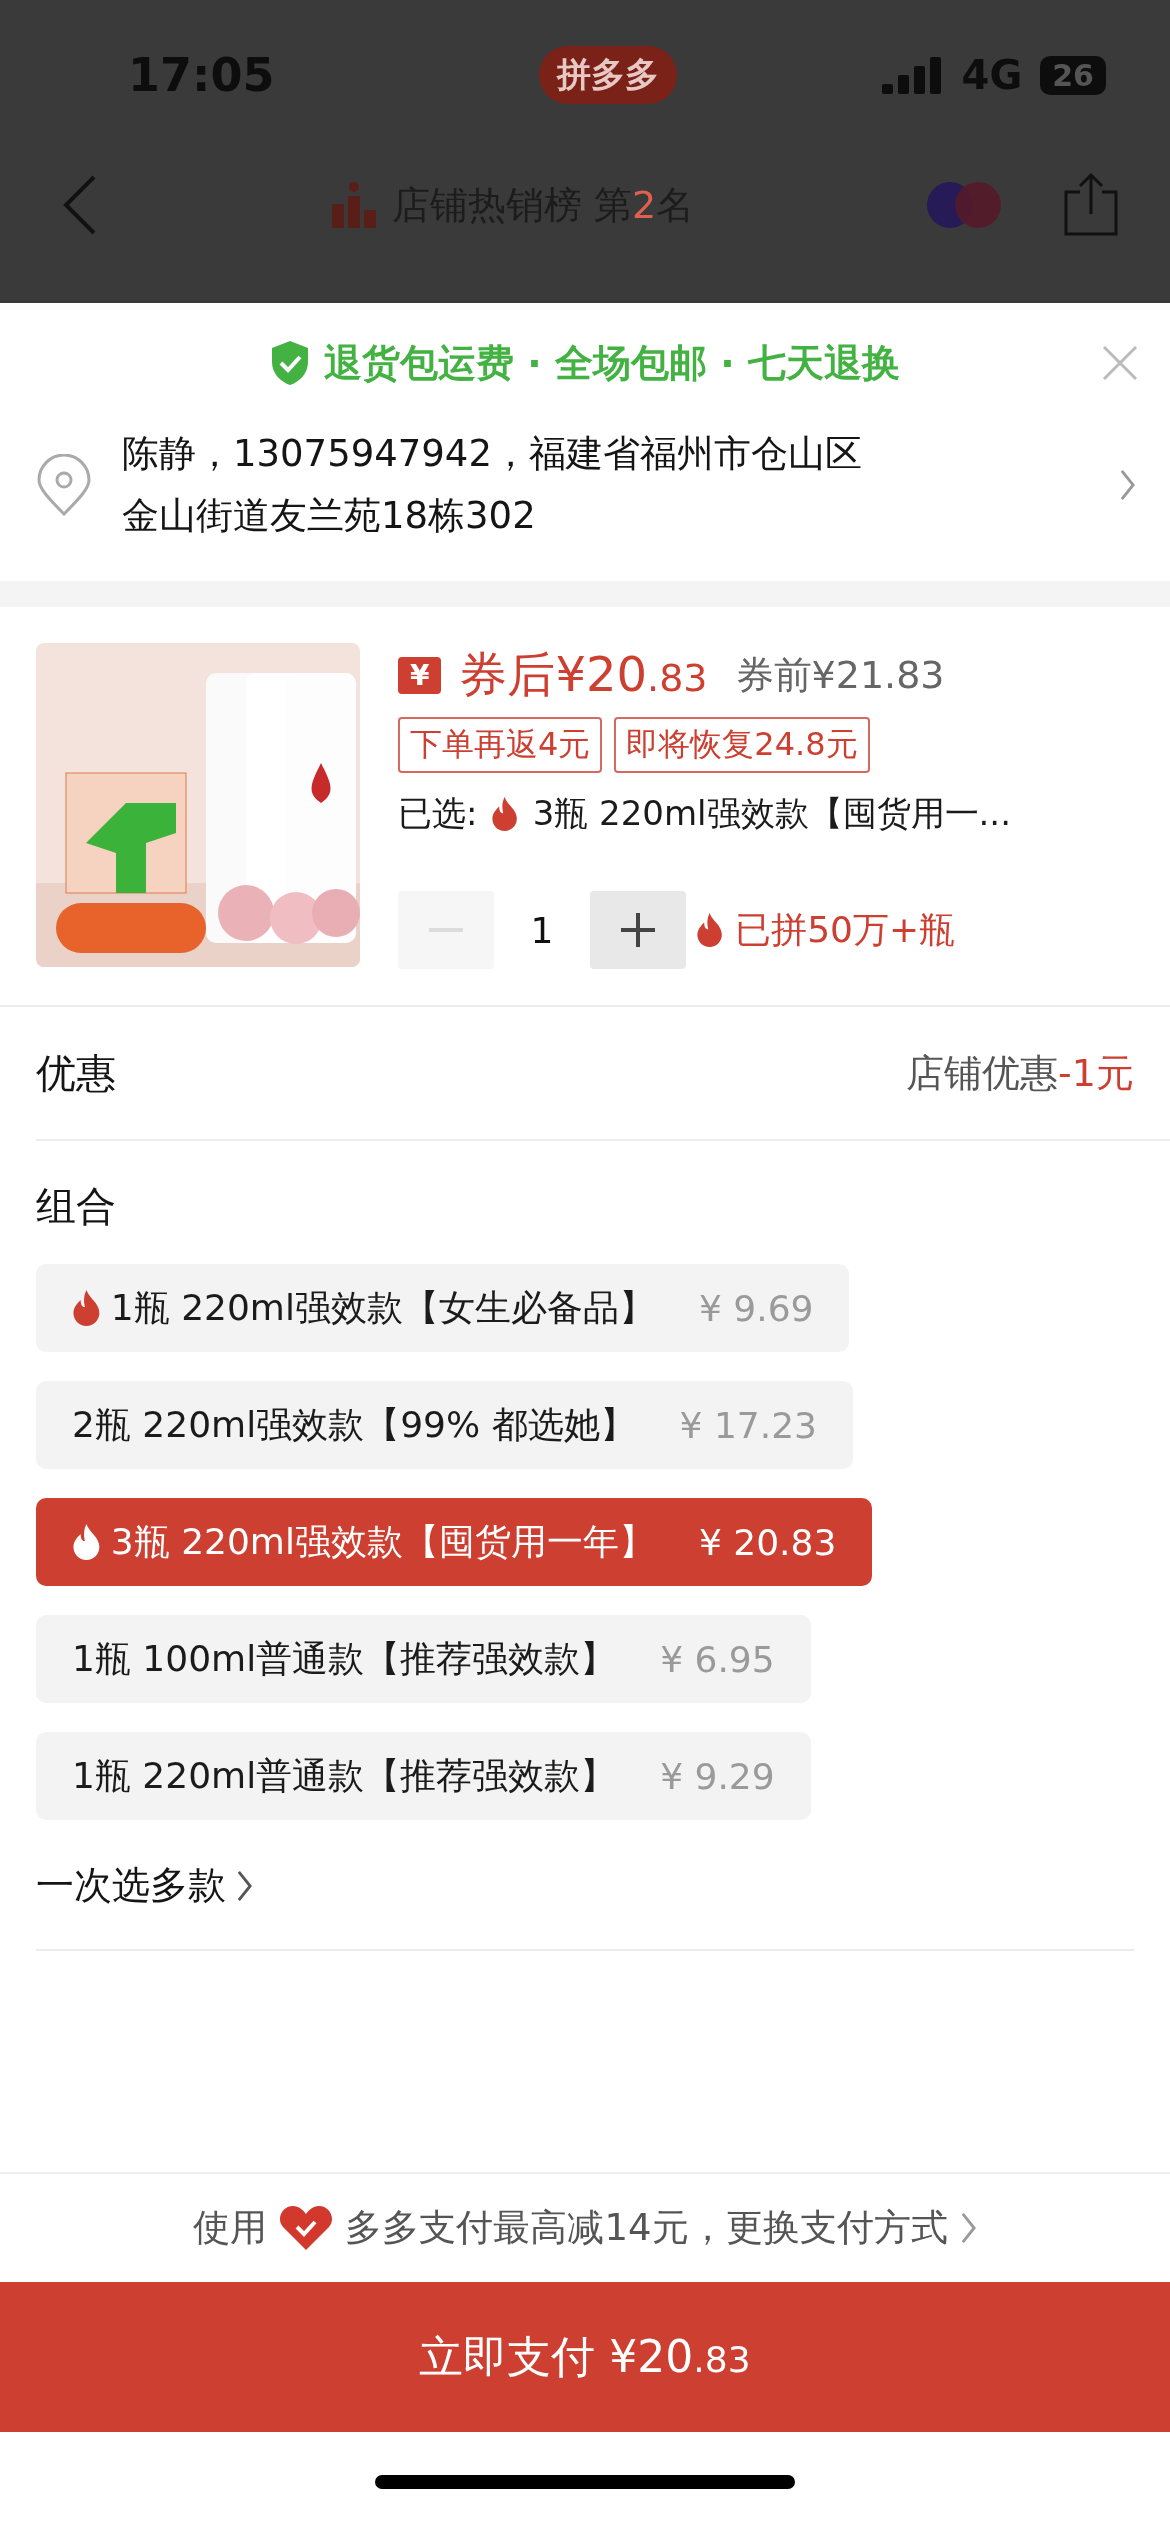 The image size is (1170, 2532). Describe the element at coordinates (290, 363) in the screenshot. I see `shield-check-icon` at that location.